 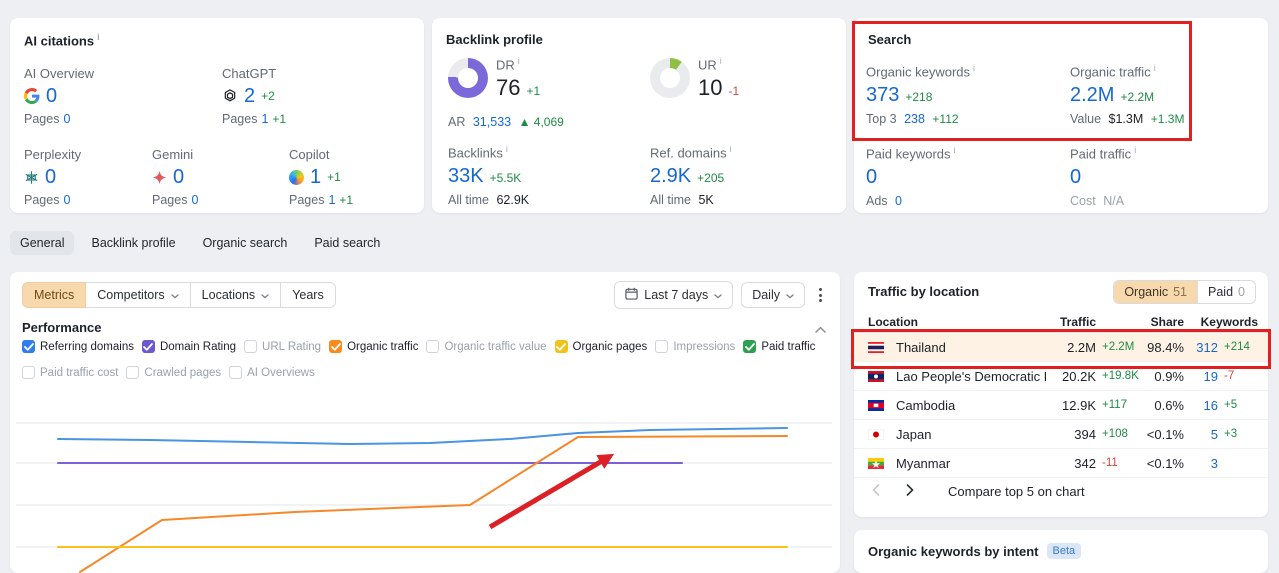 I want to click on table-footer: Compare top 5 on chart, so click(x=978, y=491).